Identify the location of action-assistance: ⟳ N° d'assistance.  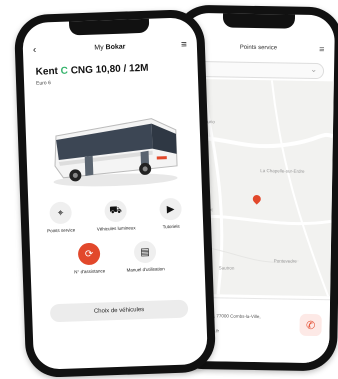
(89, 258).